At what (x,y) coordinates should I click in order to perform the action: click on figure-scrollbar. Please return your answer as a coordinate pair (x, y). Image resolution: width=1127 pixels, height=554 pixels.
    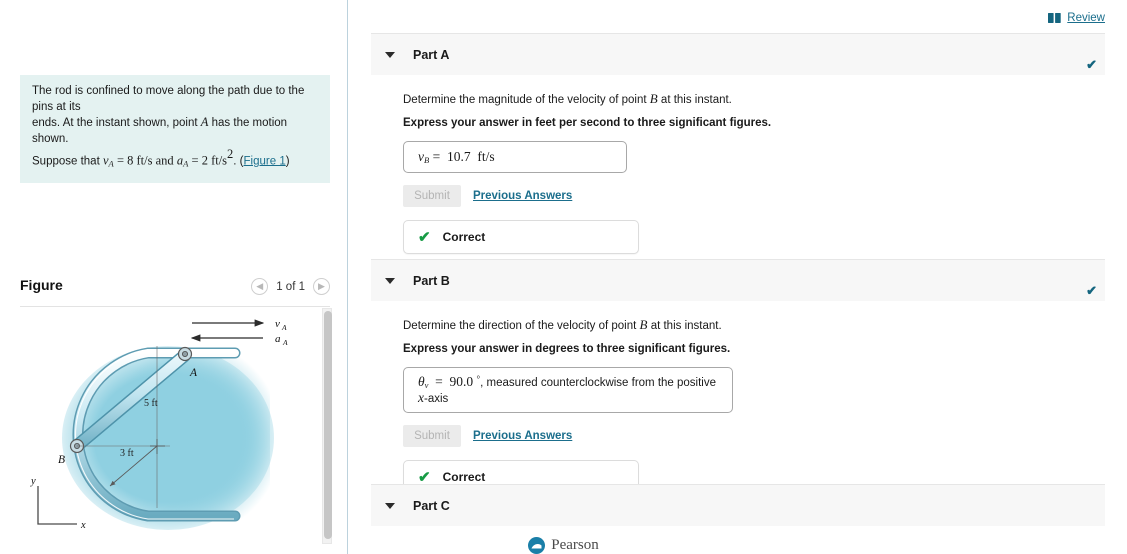
    Looking at the image, I should click on (327, 426).